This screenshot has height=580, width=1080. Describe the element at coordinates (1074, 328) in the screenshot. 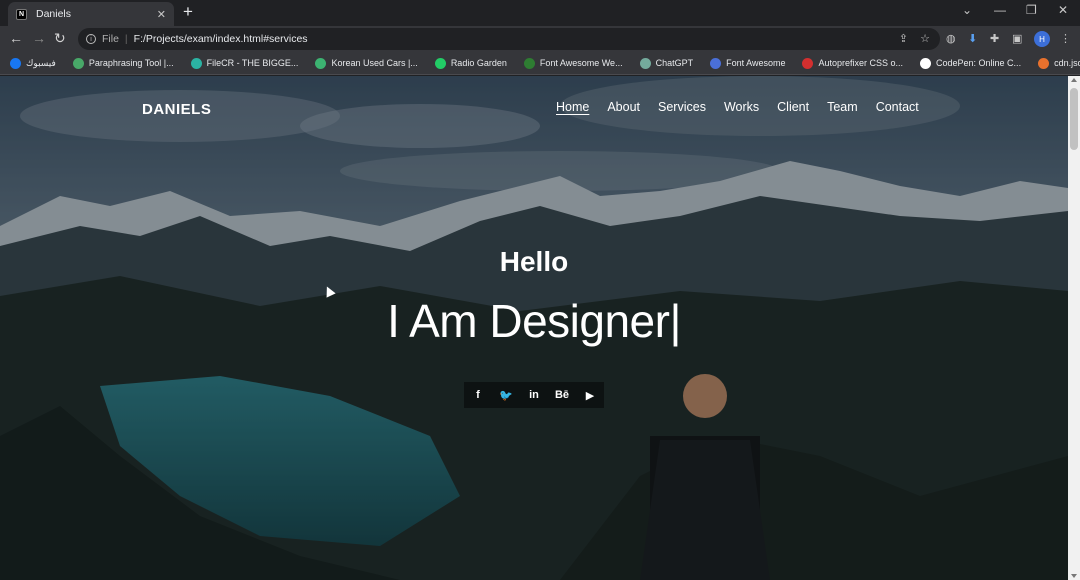

I see `page-scrollbar` at that location.